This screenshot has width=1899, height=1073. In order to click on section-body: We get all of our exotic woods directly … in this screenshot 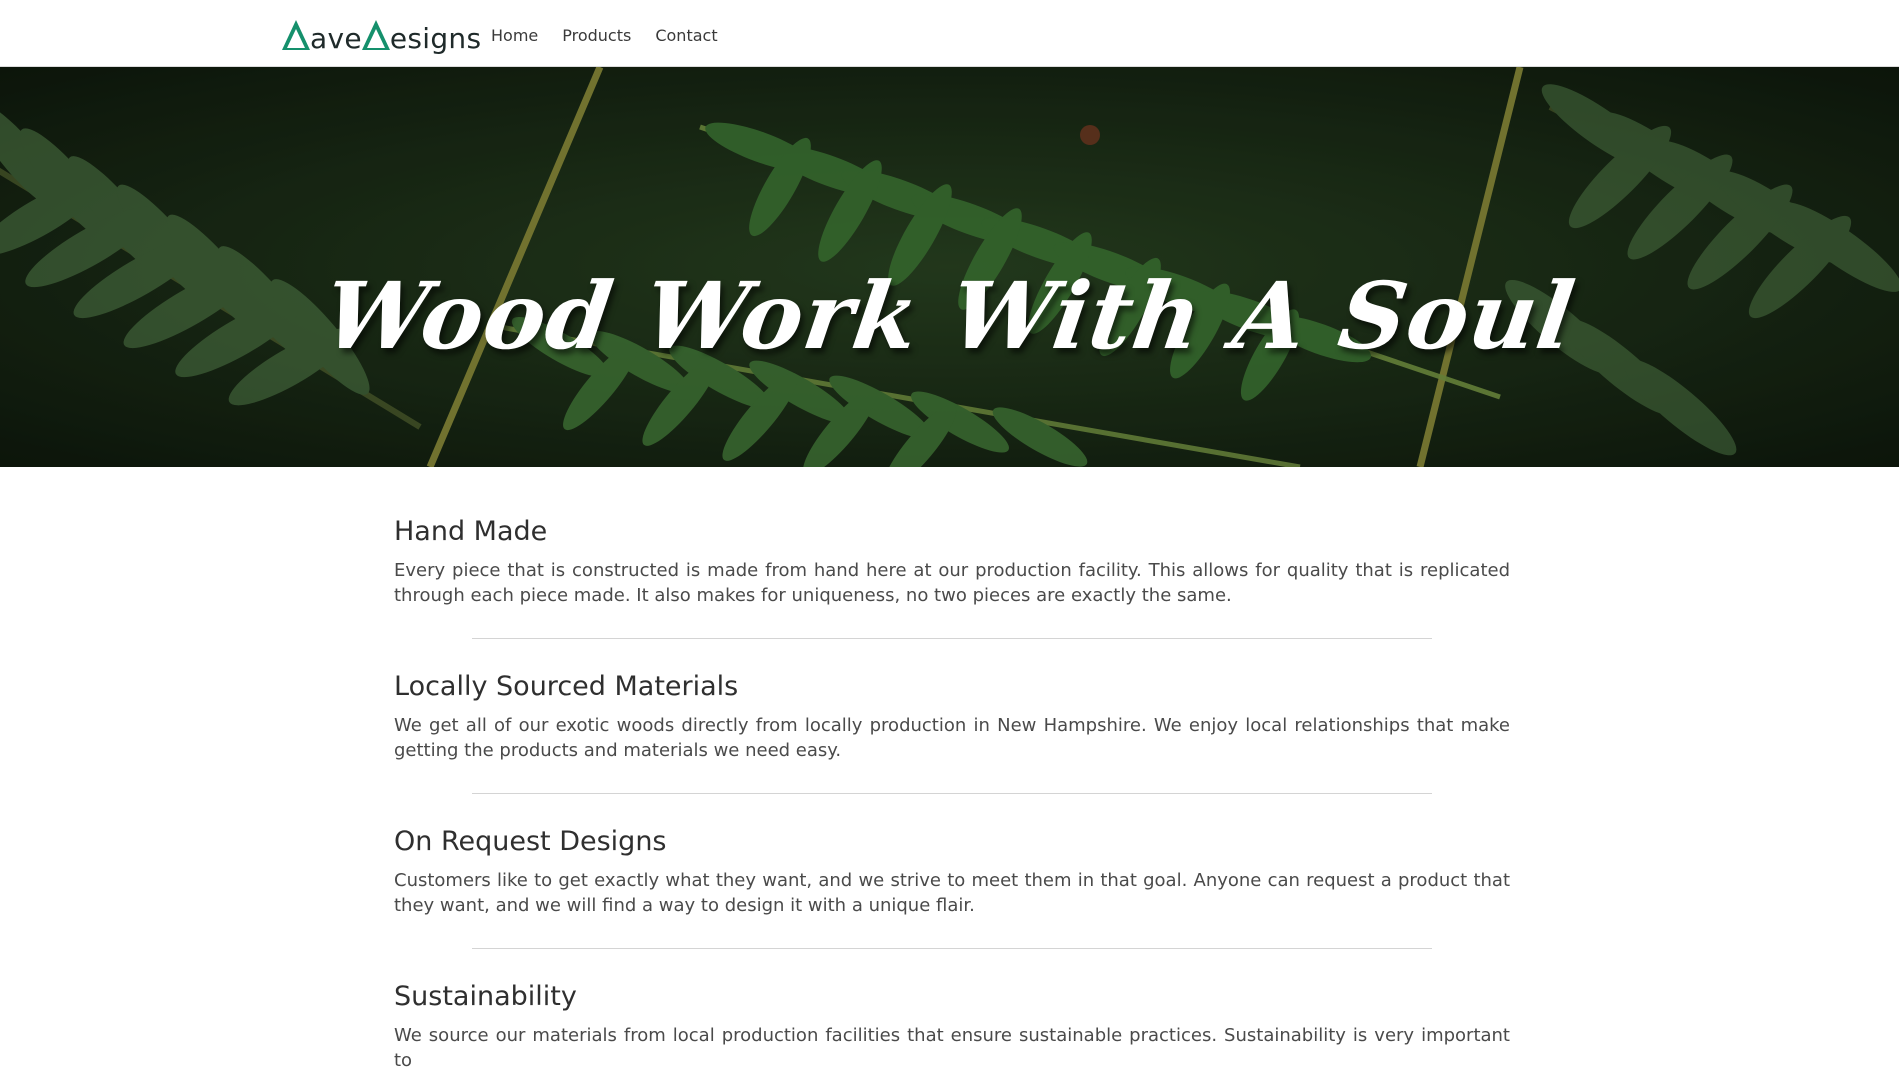, I will do `click(952, 738)`.